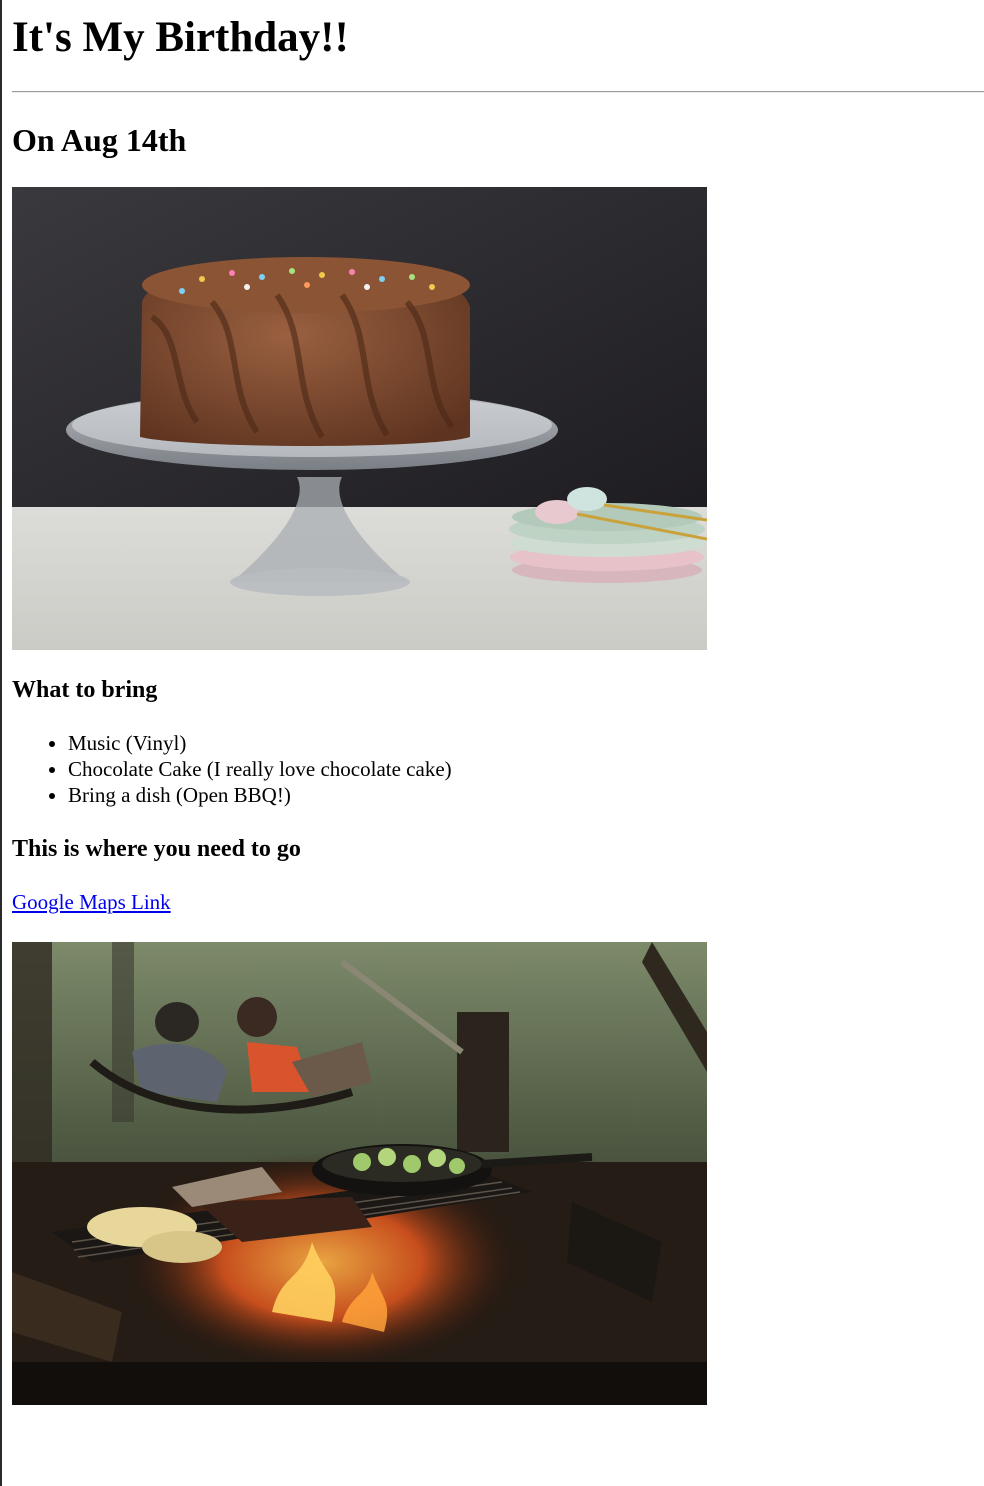 Image resolution: width=984 pixels, height=1486 pixels. Describe the element at coordinates (260, 743) in the screenshot. I see `list-item: Music (Vinyl)` at that location.